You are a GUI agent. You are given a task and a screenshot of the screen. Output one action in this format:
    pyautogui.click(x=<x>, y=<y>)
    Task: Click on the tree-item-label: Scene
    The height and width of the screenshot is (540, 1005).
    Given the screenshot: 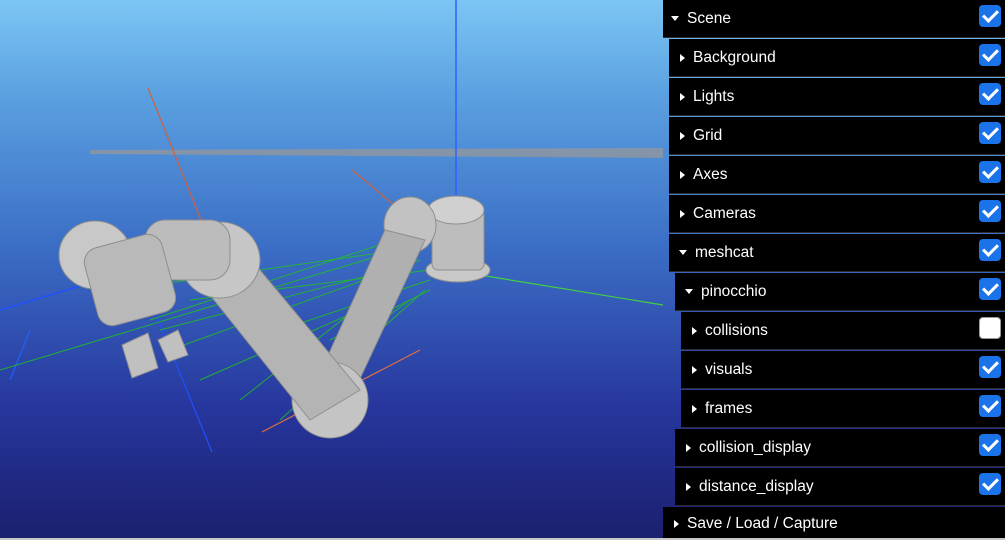 What is the action you would take?
    pyautogui.click(x=709, y=18)
    